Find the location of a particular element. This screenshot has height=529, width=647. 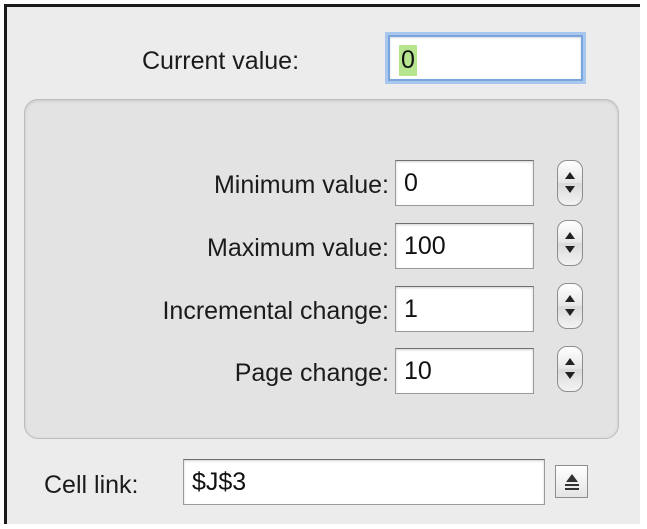

current-value-label: Current value: is located at coordinates (221, 61).